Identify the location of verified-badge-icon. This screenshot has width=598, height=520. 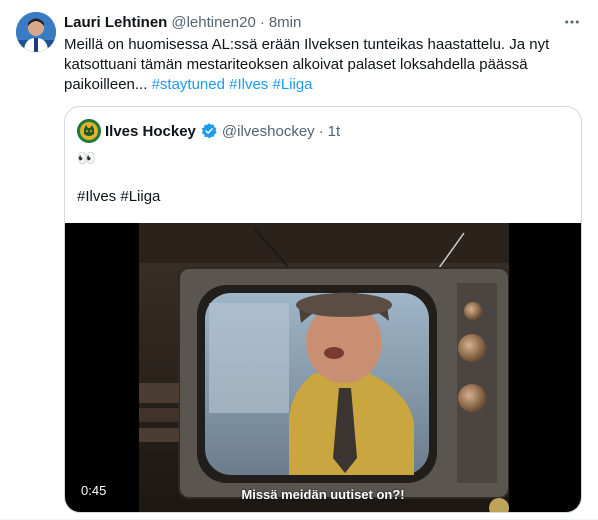
(209, 131).